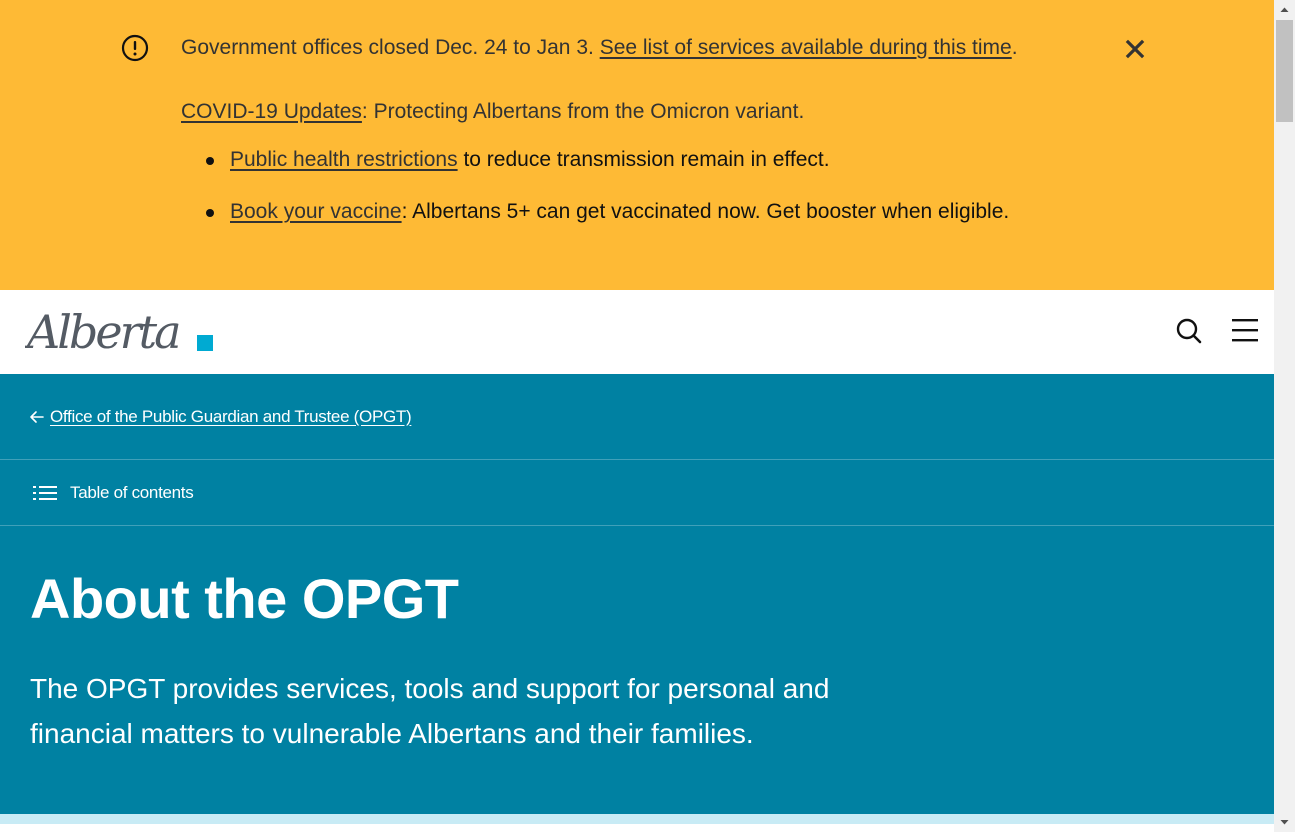 The image size is (1295, 832). Describe the element at coordinates (643, 159) in the screenshot. I see `bullet-text: to reduce transmission remain in effect.` at that location.